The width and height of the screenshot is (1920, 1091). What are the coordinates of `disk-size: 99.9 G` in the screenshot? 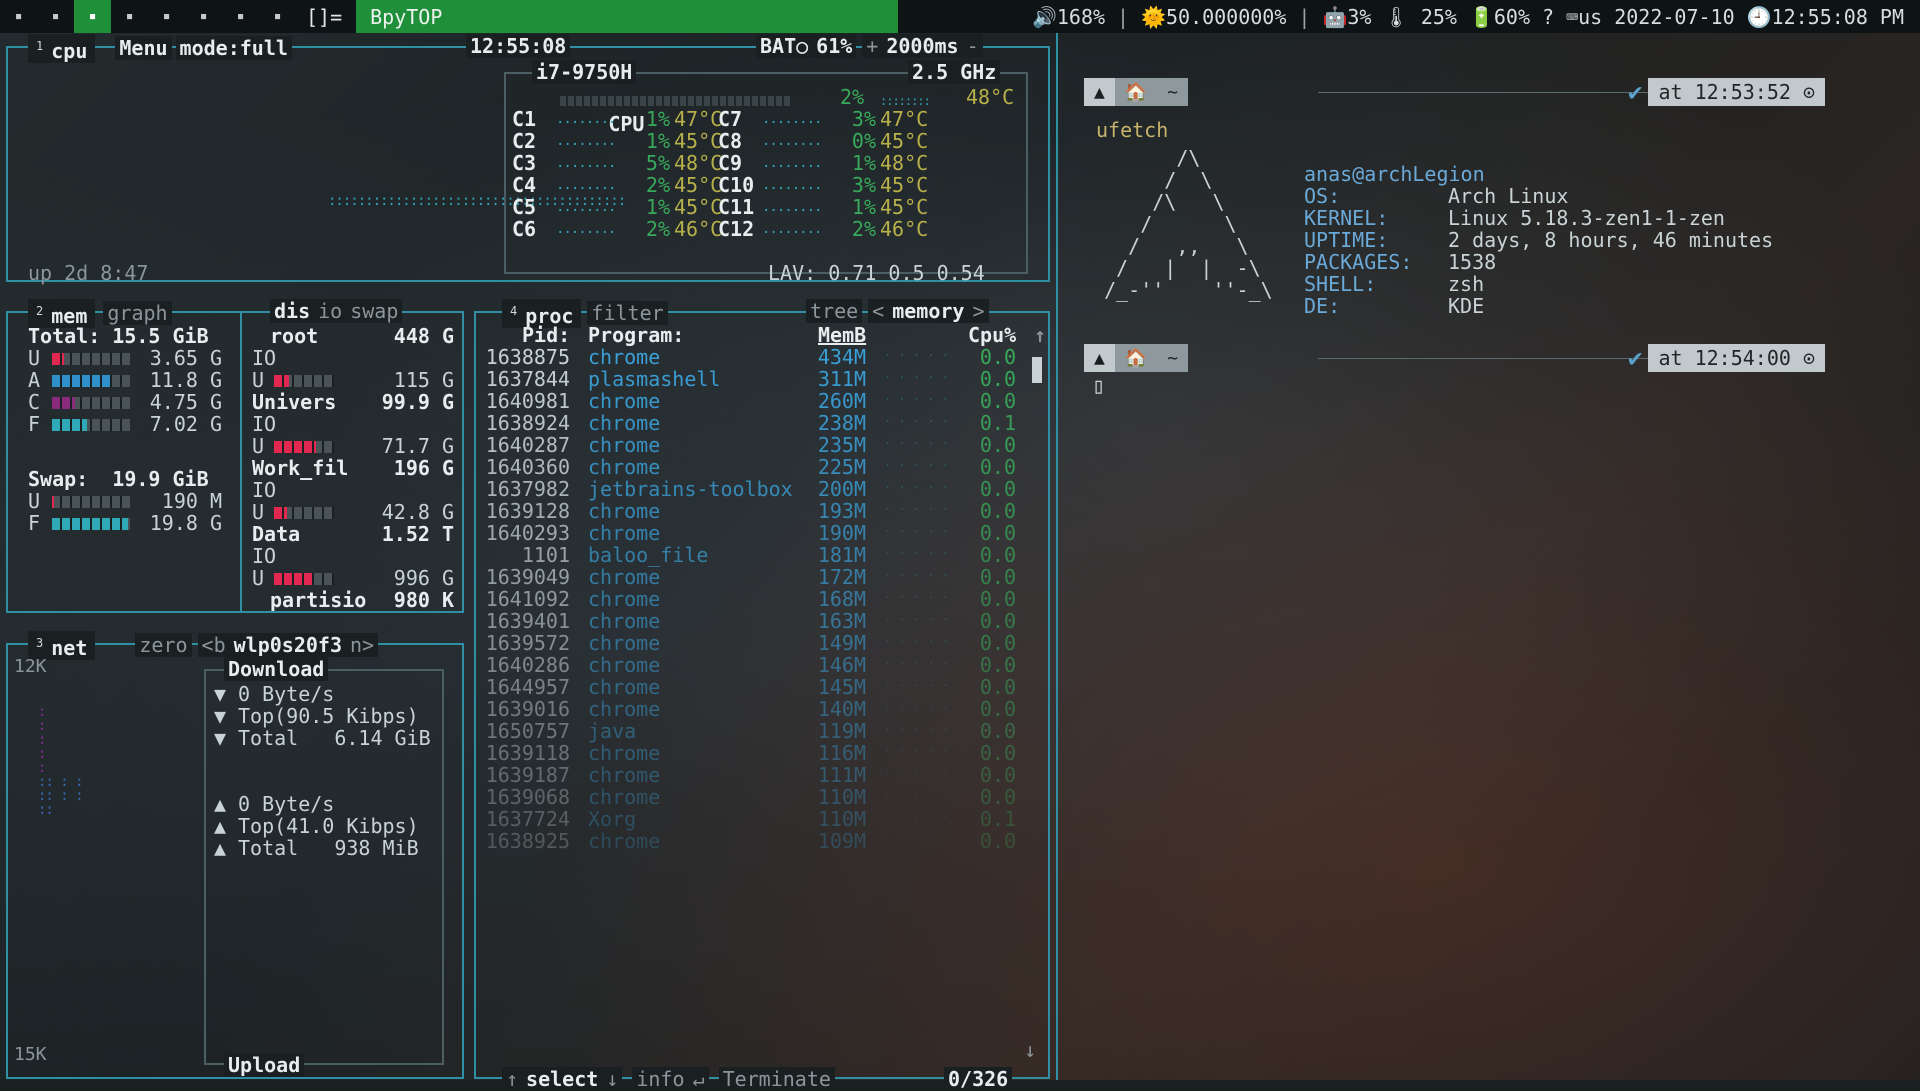 It's located at (417, 402).